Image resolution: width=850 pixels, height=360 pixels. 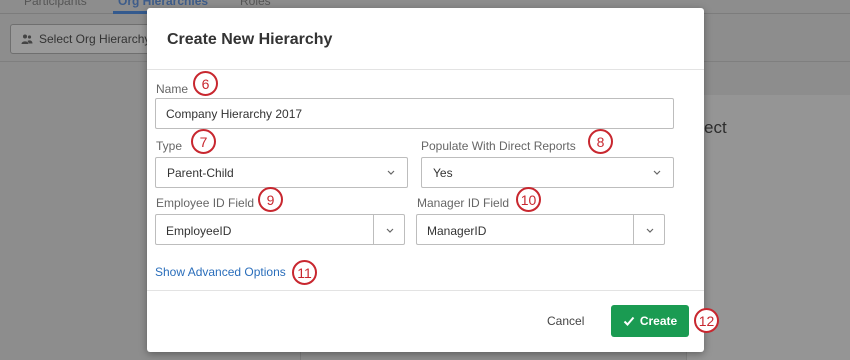 I want to click on dialog-title: Create New Hierarchy, so click(x=250, y=39).